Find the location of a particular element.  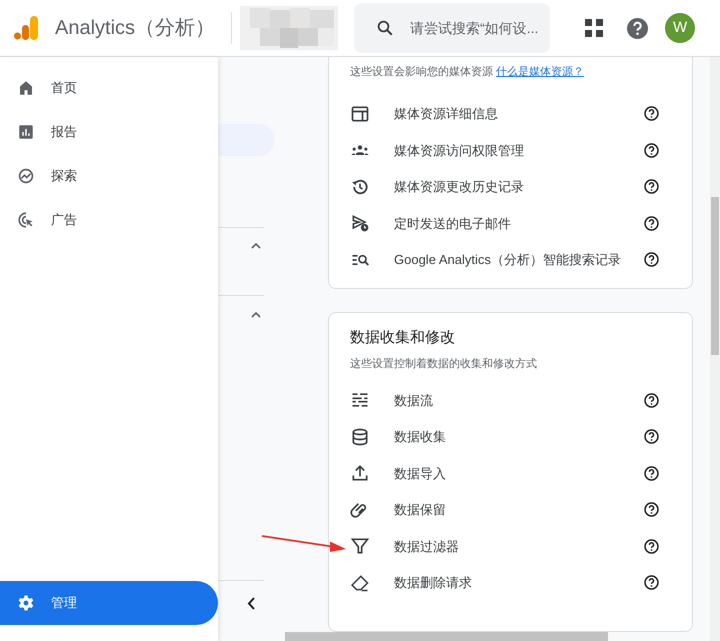

app-title: Analytics（分析） is located at coordinates (135, 28).